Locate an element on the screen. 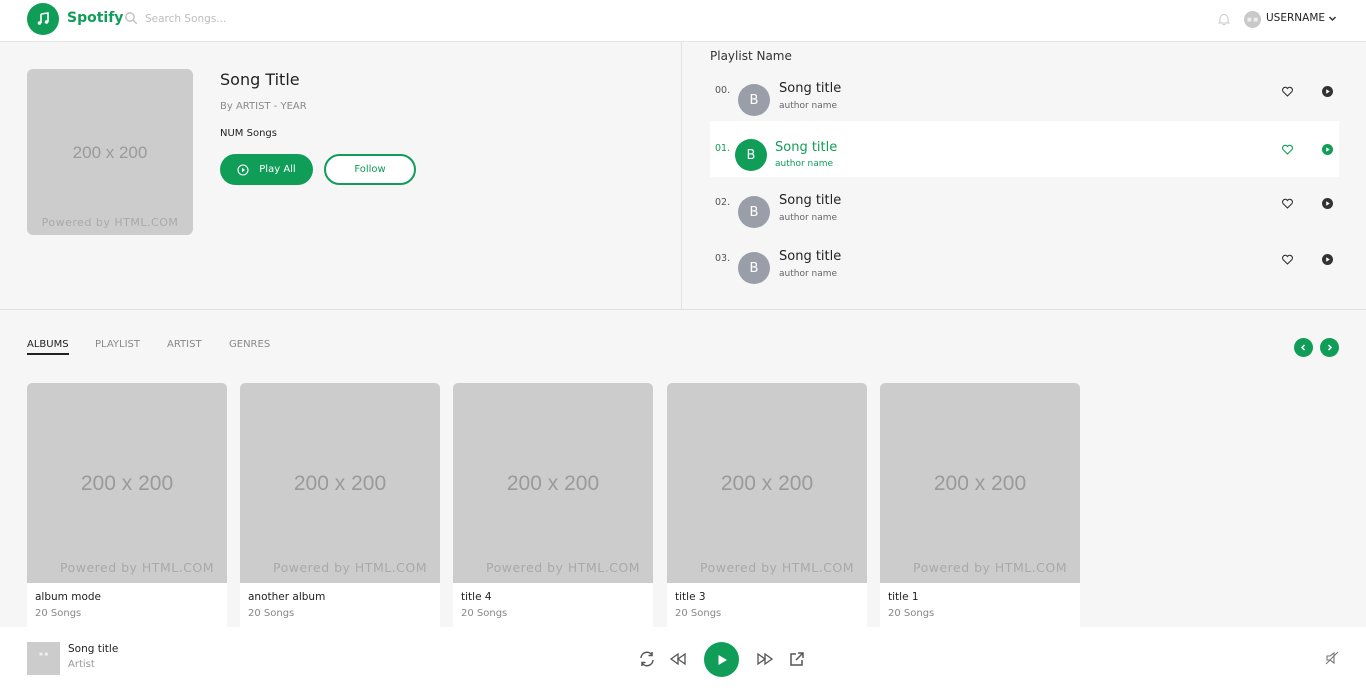 The image size is (1366, 691). spotify-logo is located at coordinates (43, 19).